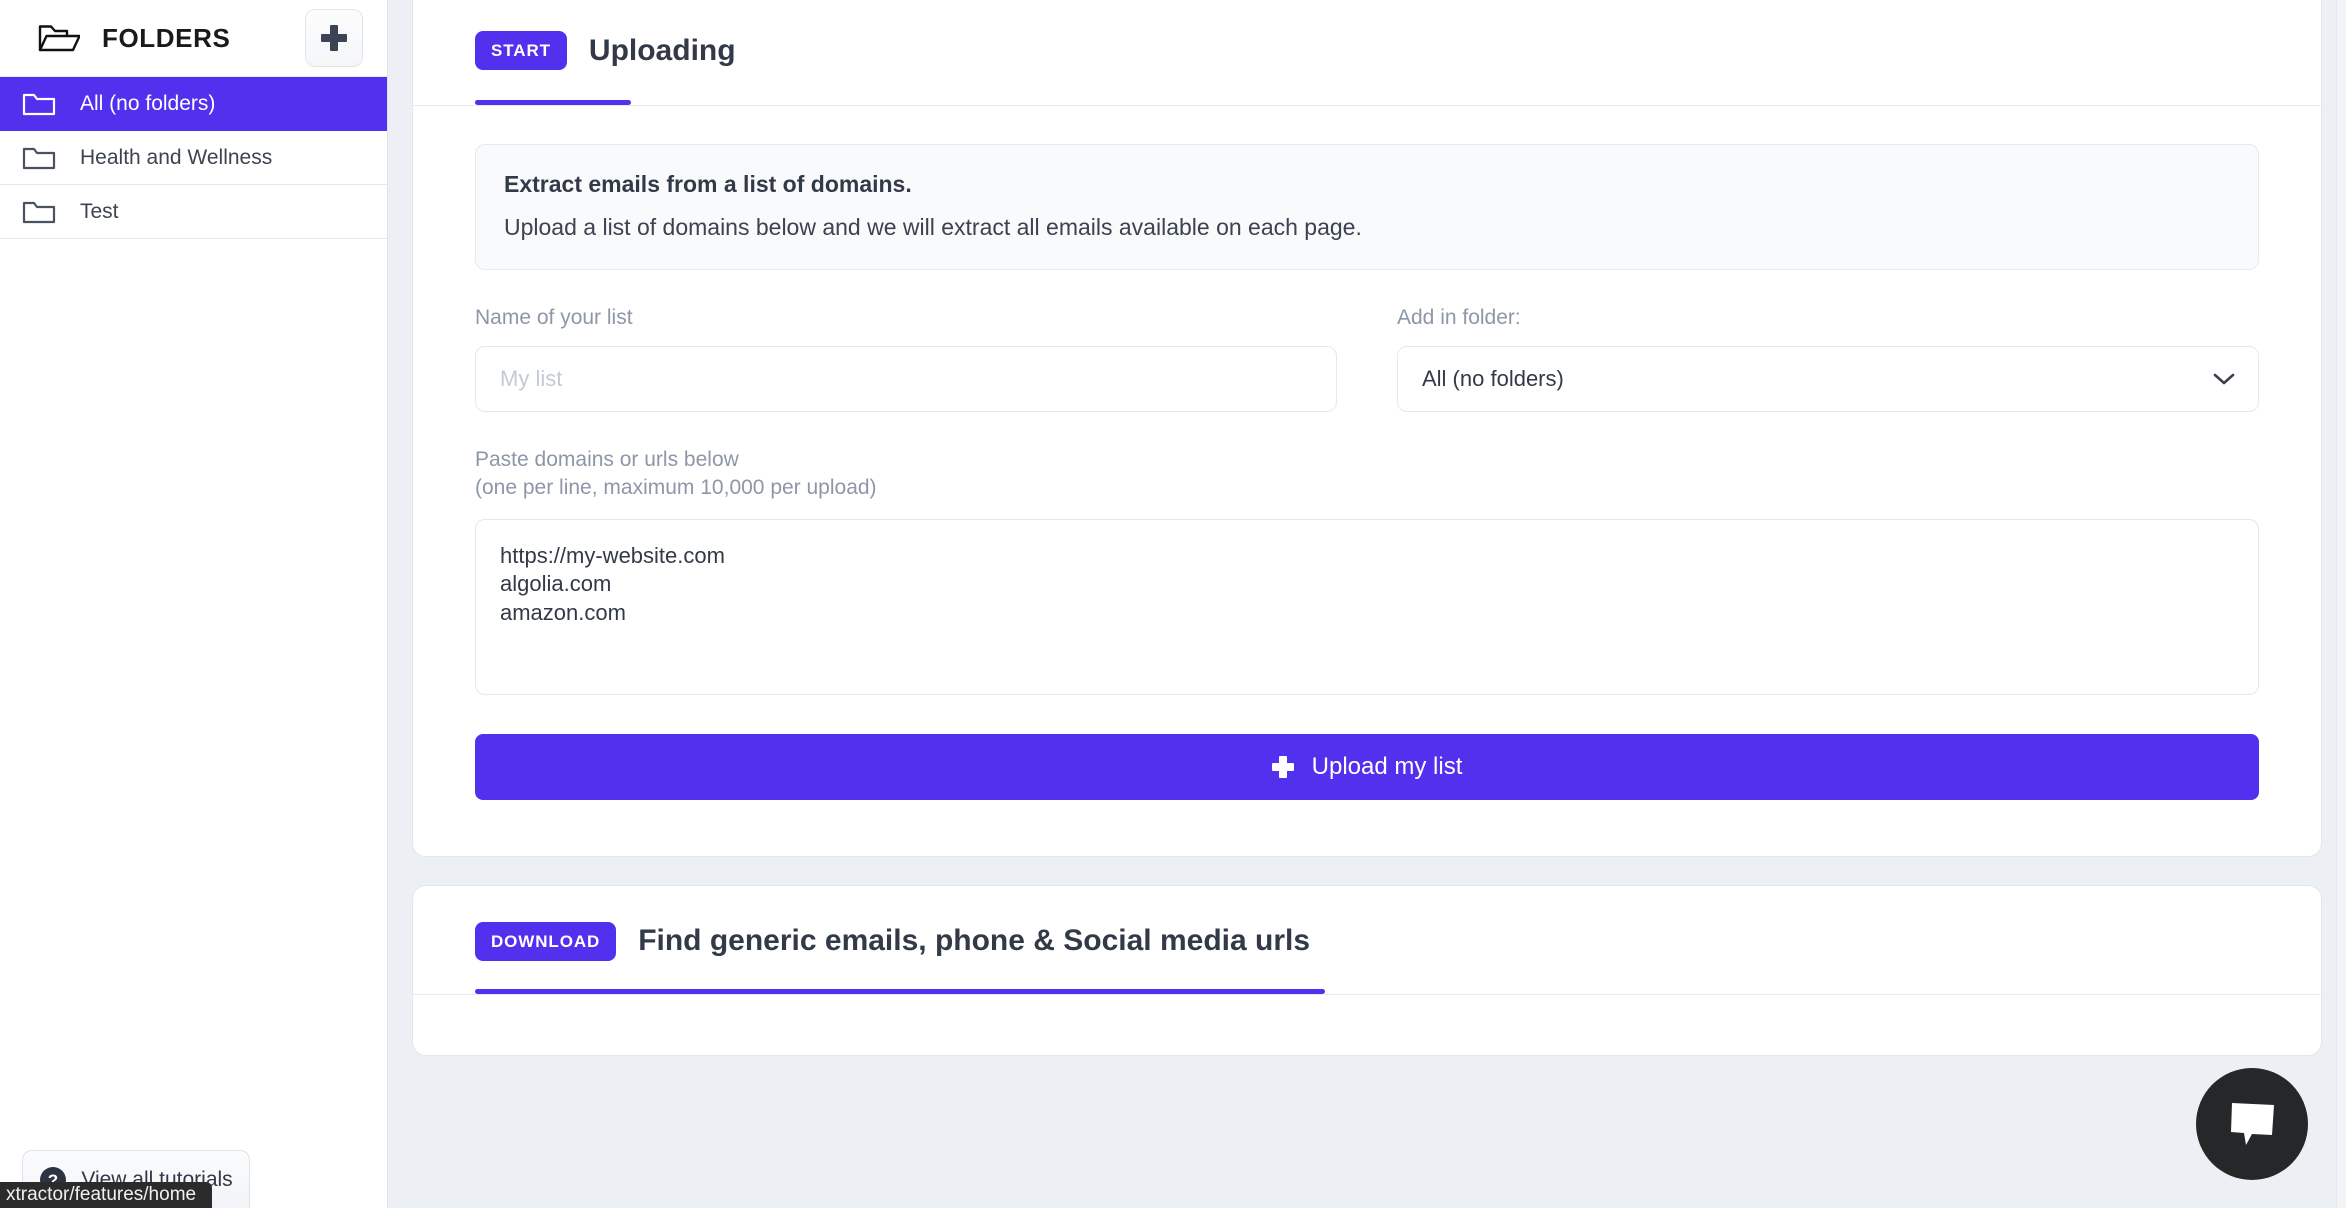 The width and height of the screenshot is (2346, 1208). I want to click on sidebar-item-label: All (no folders), so click(148, 103).